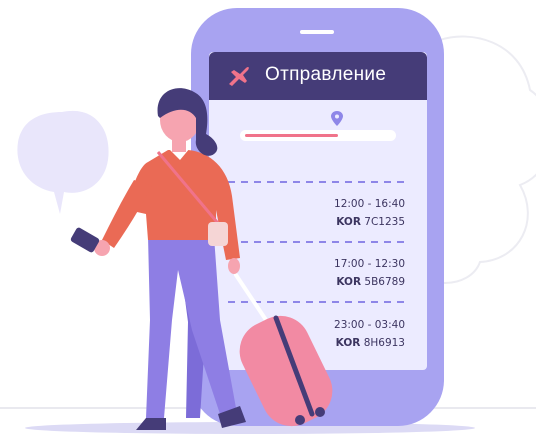 Image resolution: width=536 pixels, height=437 pixels. What do you see at coordinates (347, 334) in the screenshot?
I see `flight-item-3: 23:00 - 03:40 KOR 8H6913` at bounding box center [347, 334].